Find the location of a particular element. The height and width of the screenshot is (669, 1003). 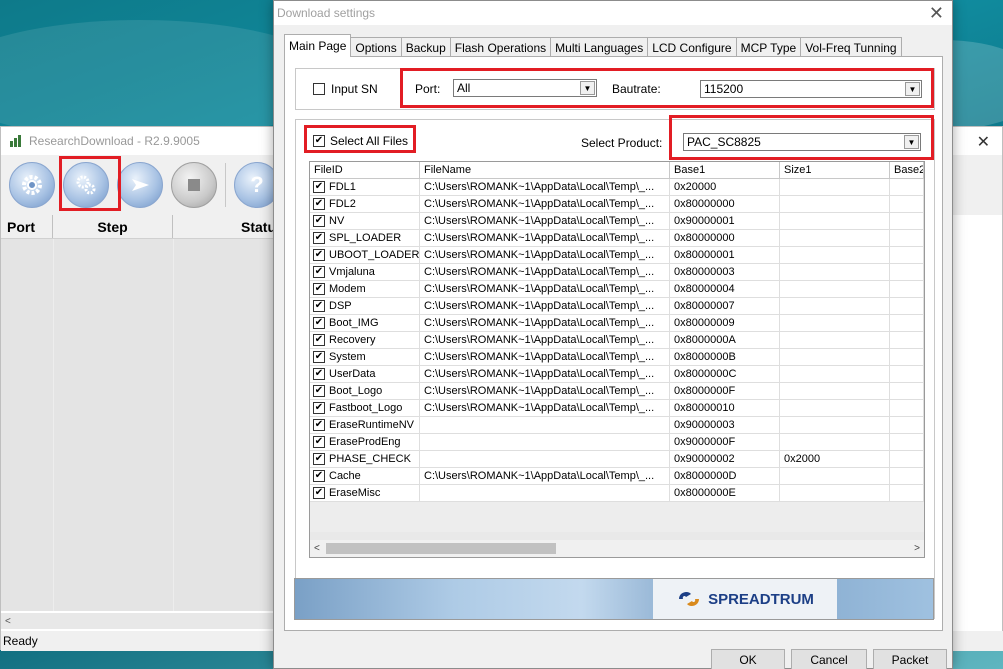

packet-button: Packet is located at coordinates (910, 659).